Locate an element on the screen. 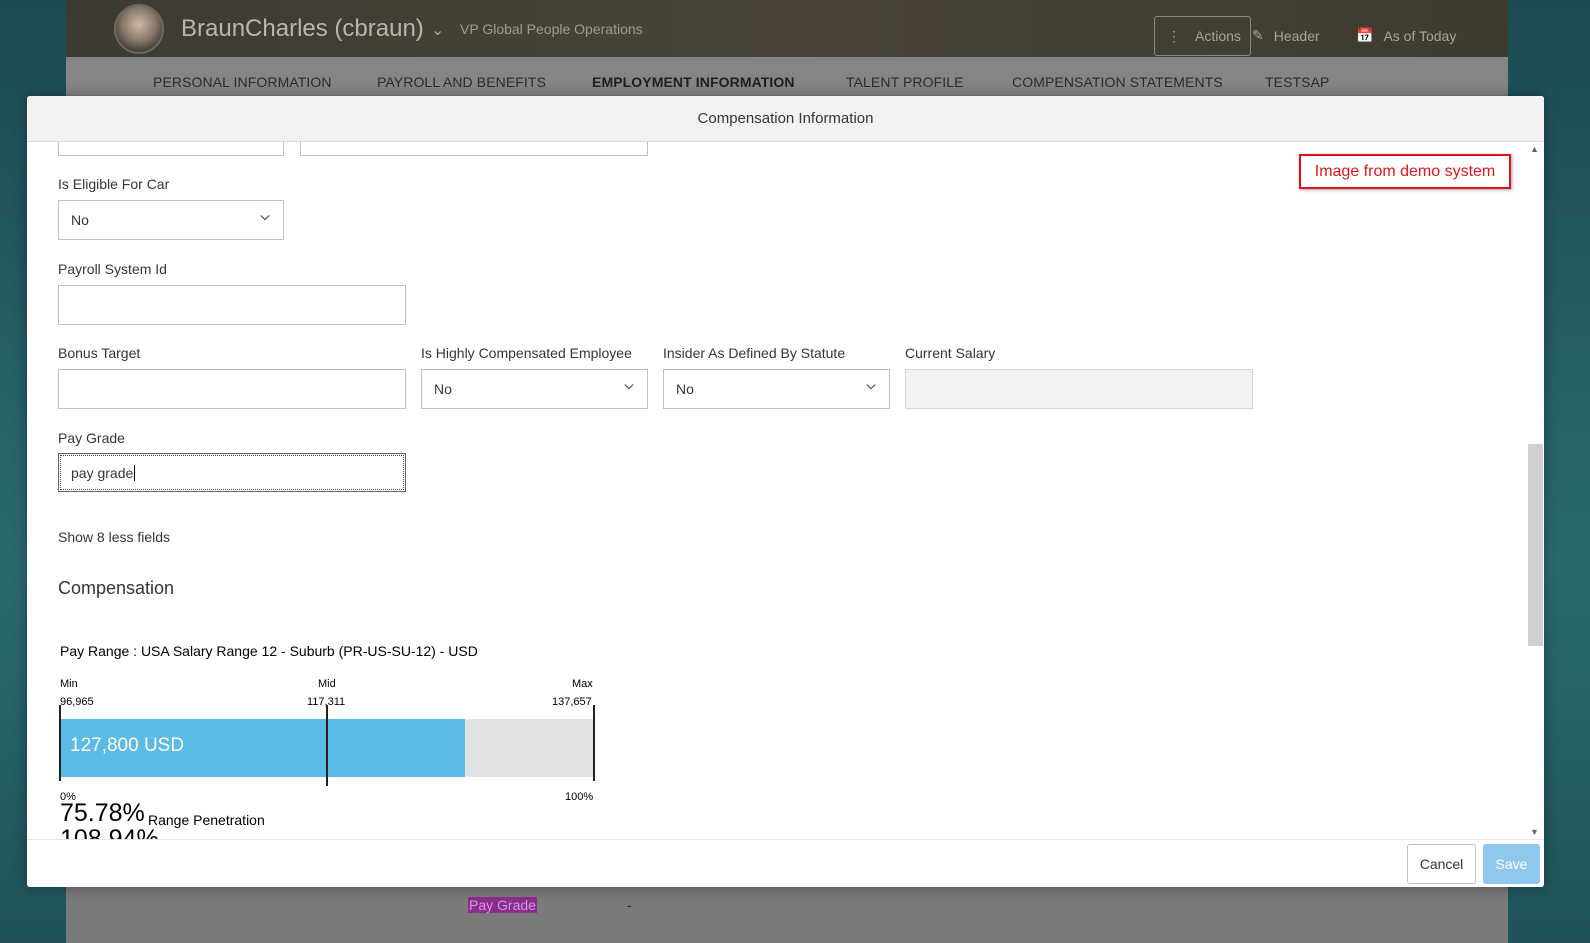 This screenshot has height=943, width=1590. range-penetration-label: Range Penetration is located at coordinates (206, 820).